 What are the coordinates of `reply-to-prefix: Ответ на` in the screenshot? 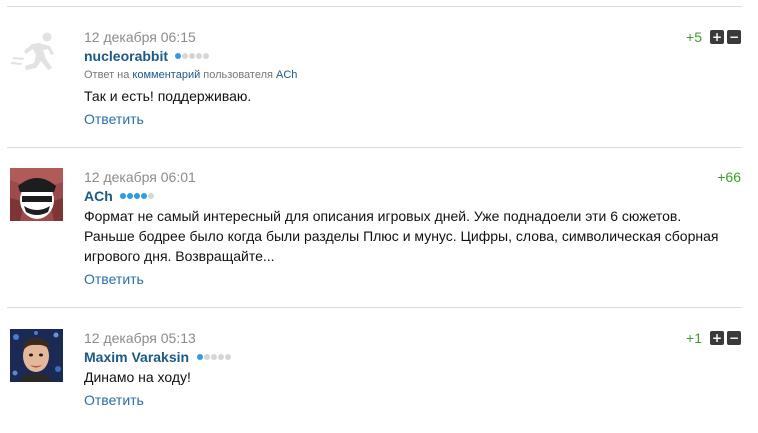 It's located at (107, 75).